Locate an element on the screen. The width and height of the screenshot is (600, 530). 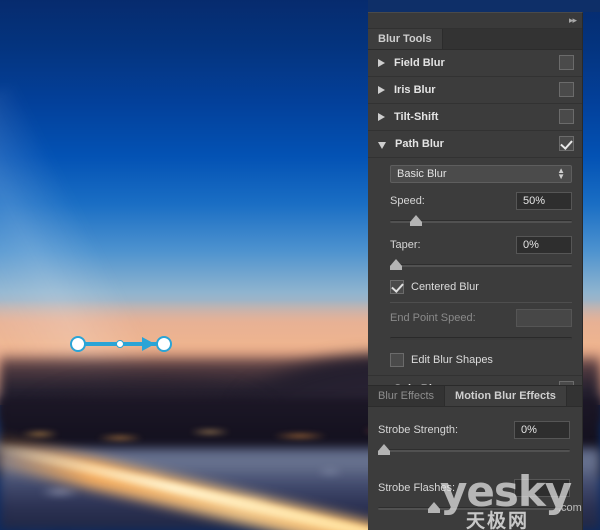
effects-tabstrip-filler is located at coordinates (574, 396).